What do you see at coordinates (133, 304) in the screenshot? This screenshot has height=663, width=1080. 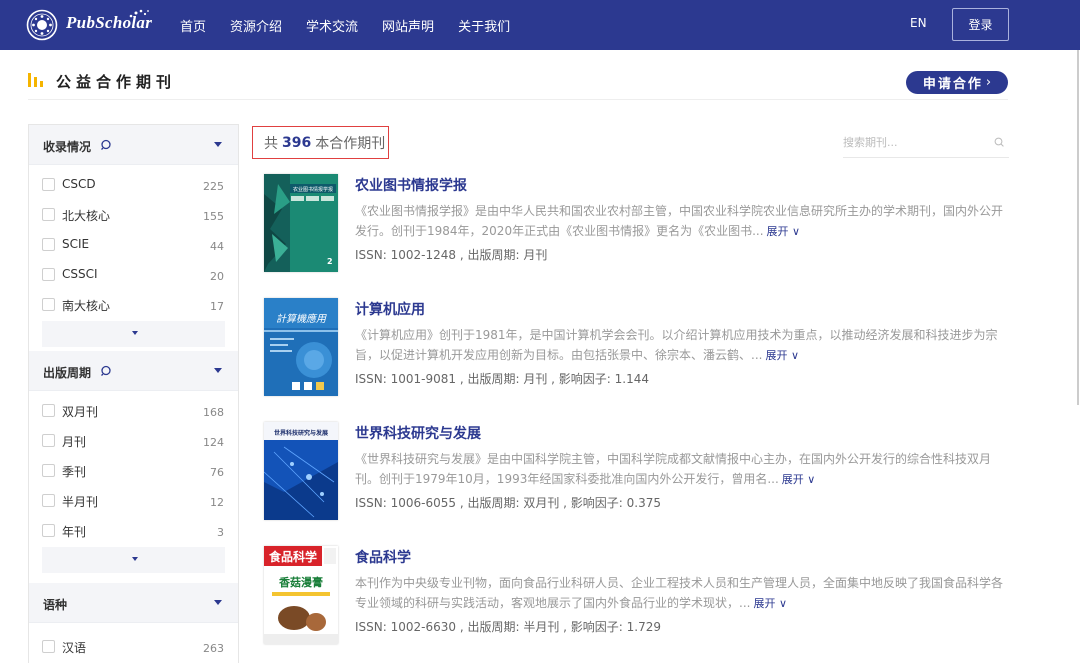 I see `filter-option: 南大核心 17` at bounding box center [133, 304].